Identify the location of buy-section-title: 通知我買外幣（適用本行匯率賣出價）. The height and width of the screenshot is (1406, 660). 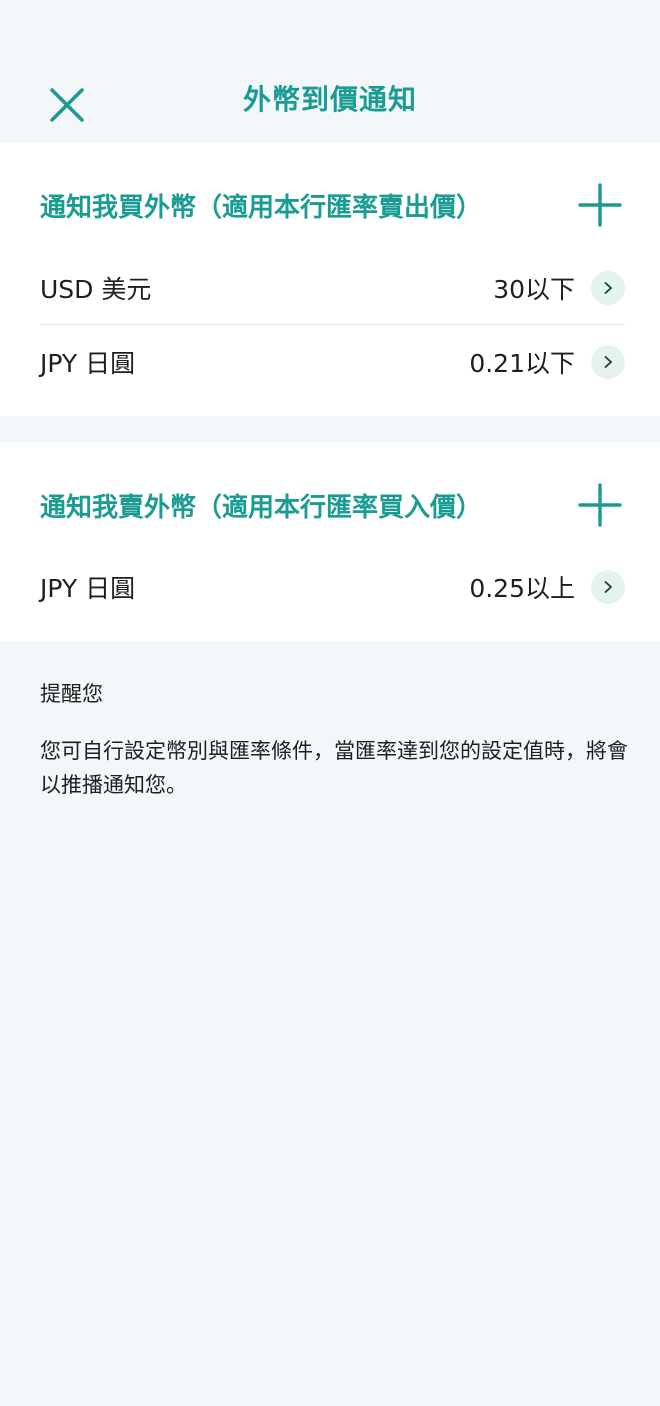
(261, 207).